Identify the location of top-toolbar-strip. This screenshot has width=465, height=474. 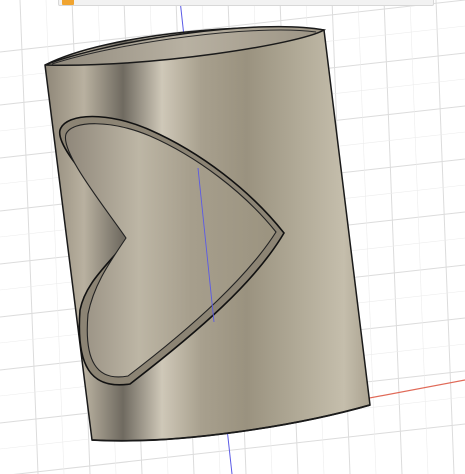
(232, 4).